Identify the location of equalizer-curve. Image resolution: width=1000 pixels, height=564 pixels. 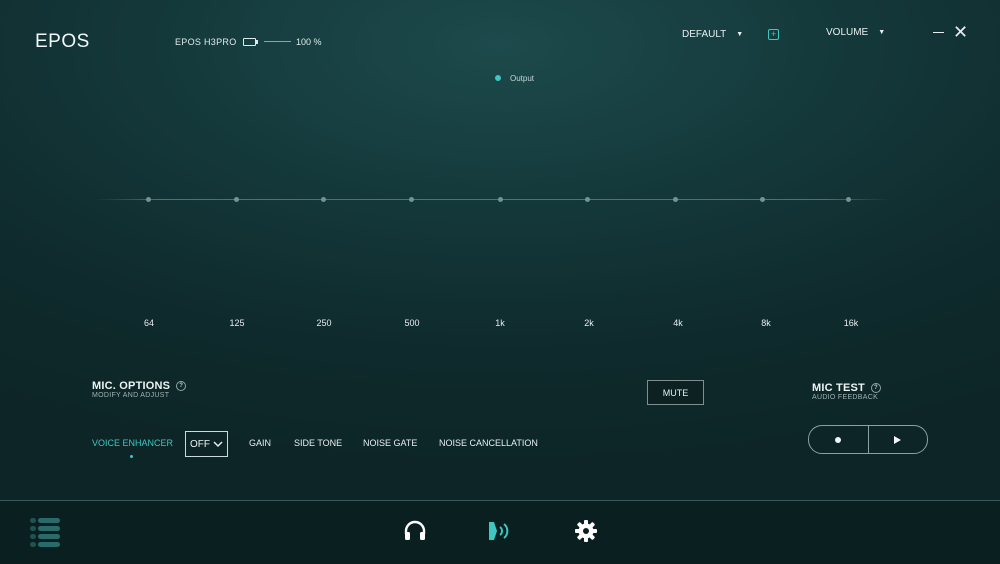
(492, 199).